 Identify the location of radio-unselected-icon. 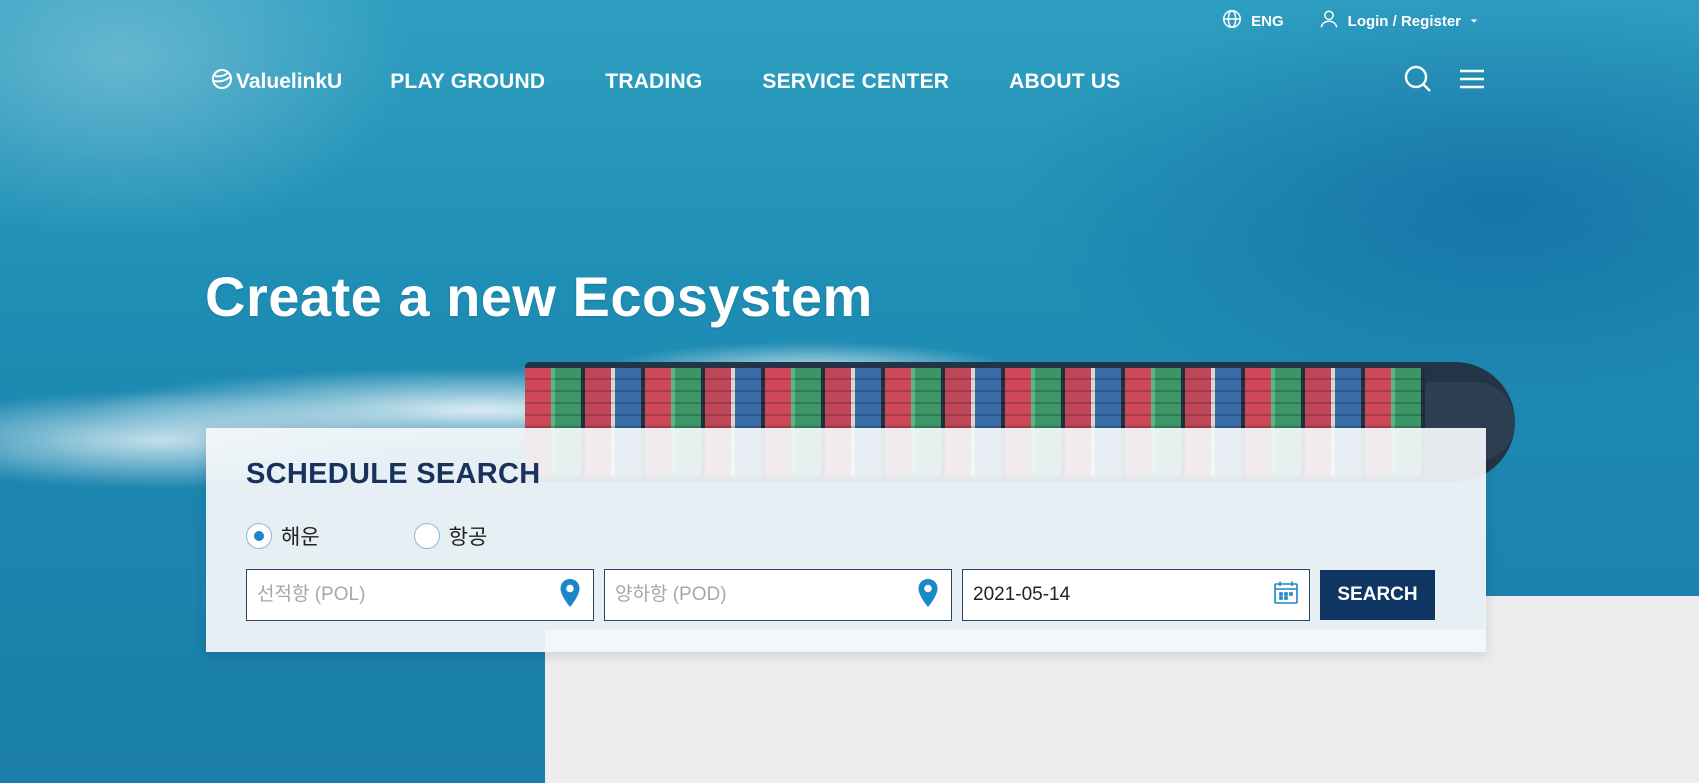
(426, 536).